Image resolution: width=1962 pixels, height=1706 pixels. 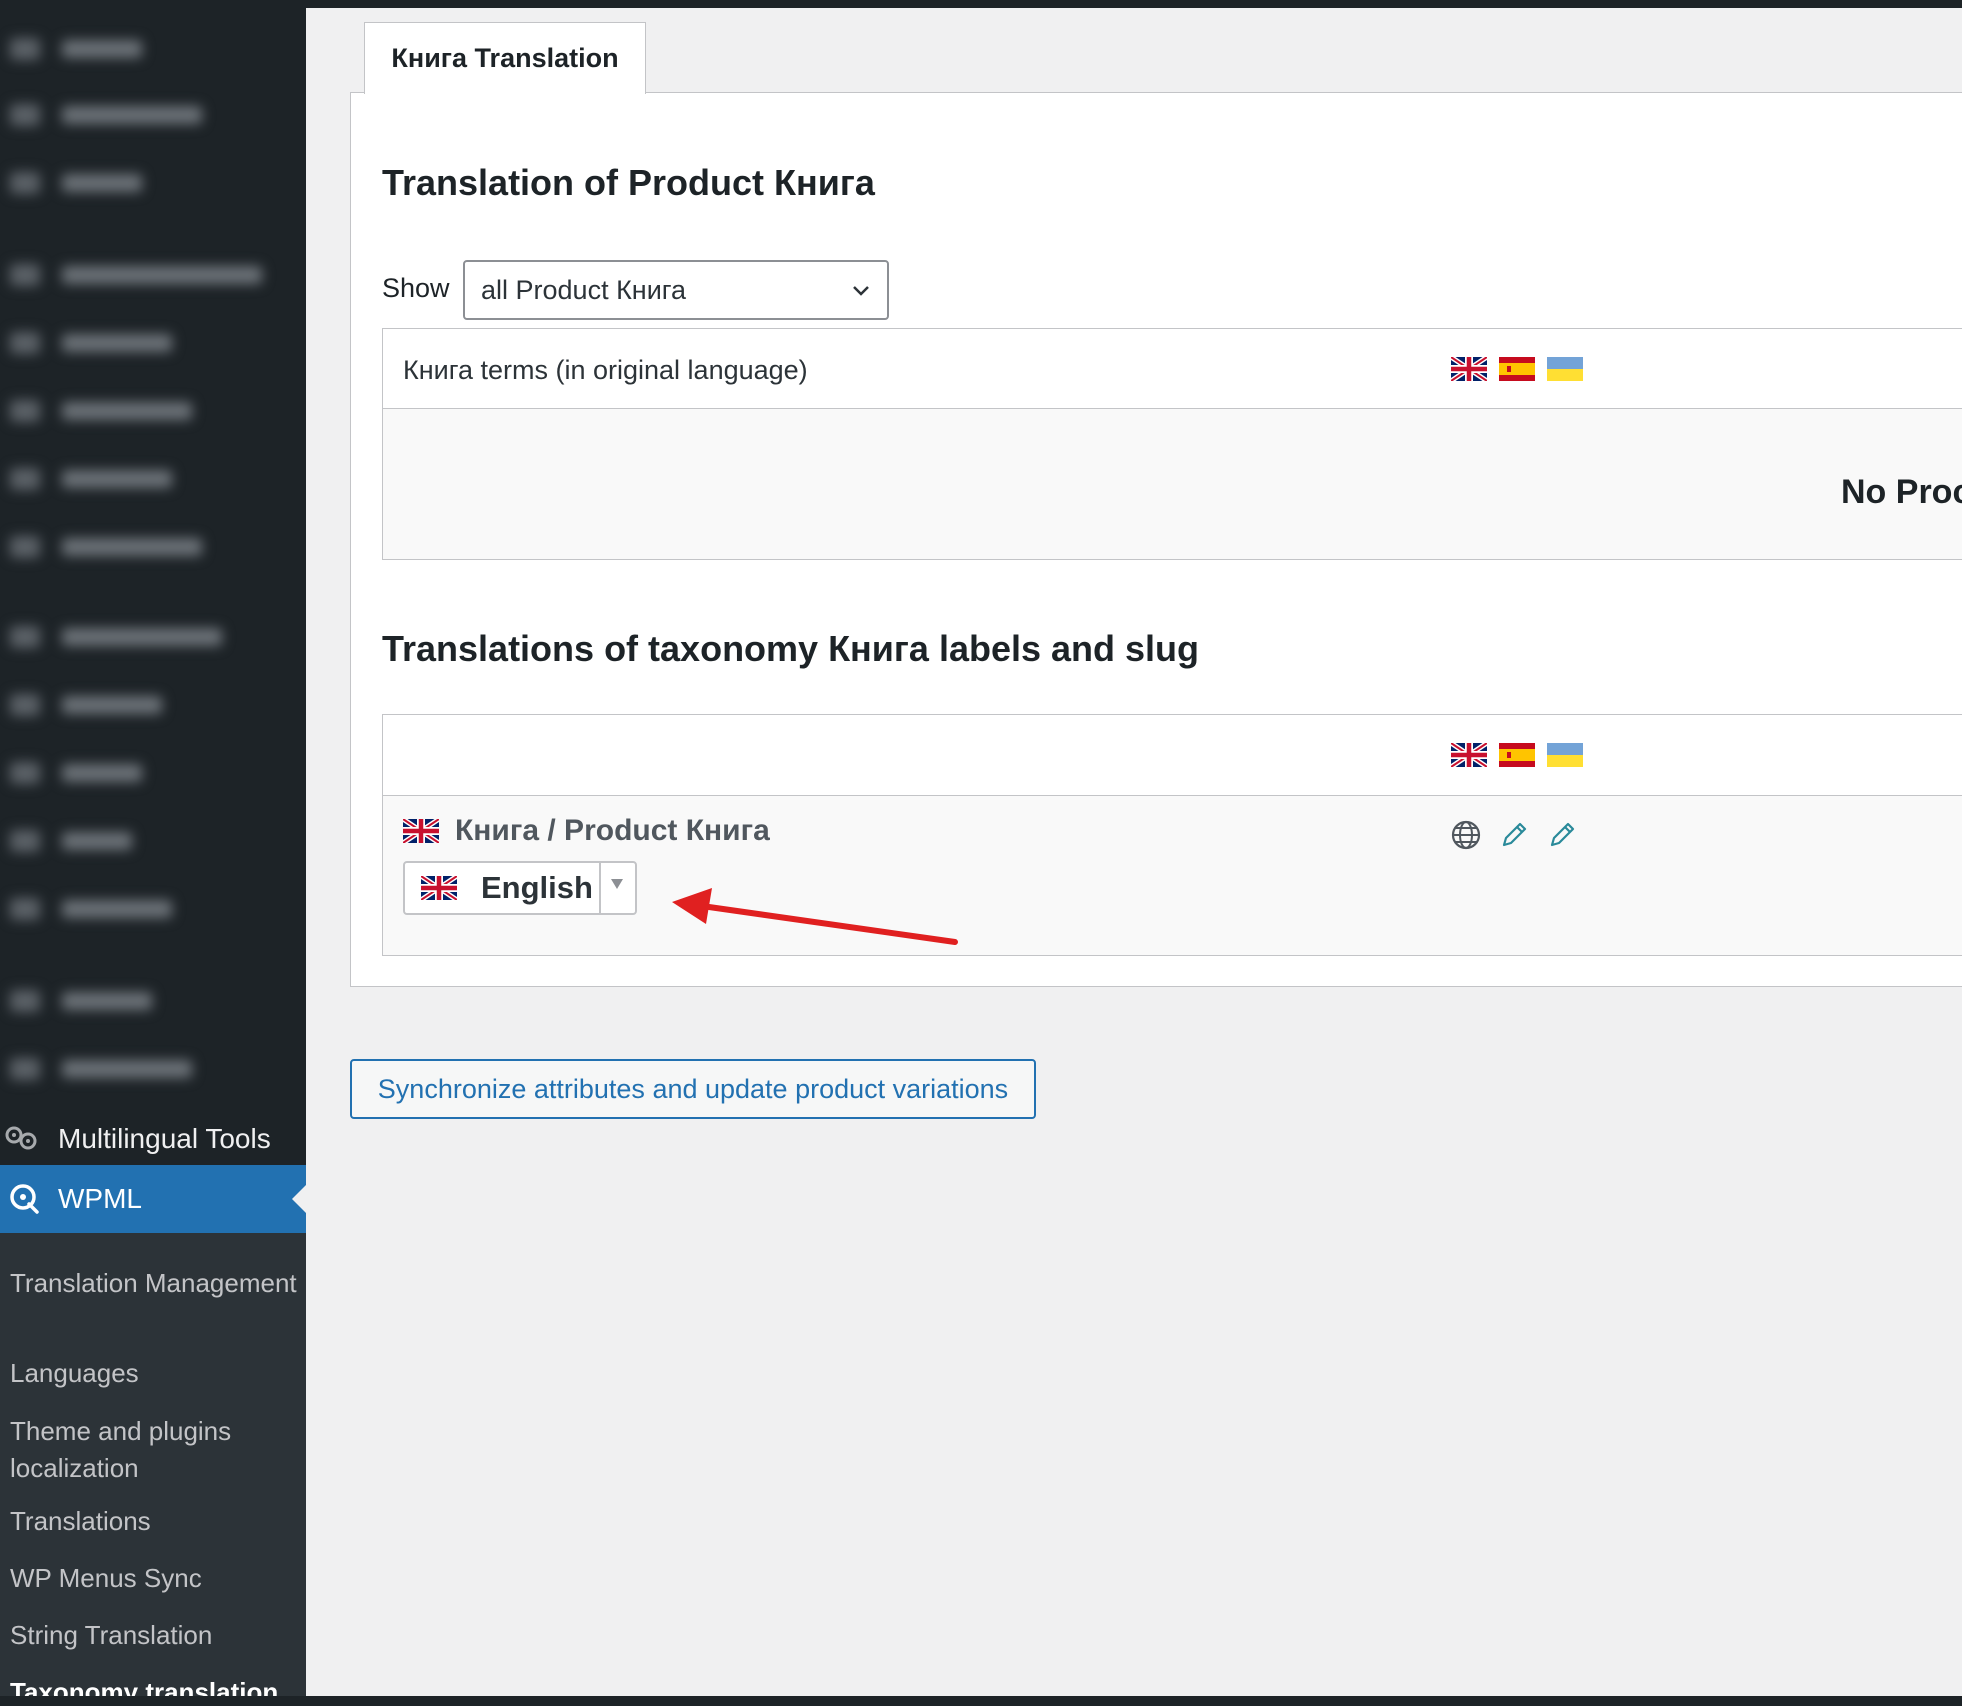 What do you see at coordinates (628, 182) in the screenshot?
I see `section-title-product-translation: Translation of Product Книга` at bounding box center [628, 182].